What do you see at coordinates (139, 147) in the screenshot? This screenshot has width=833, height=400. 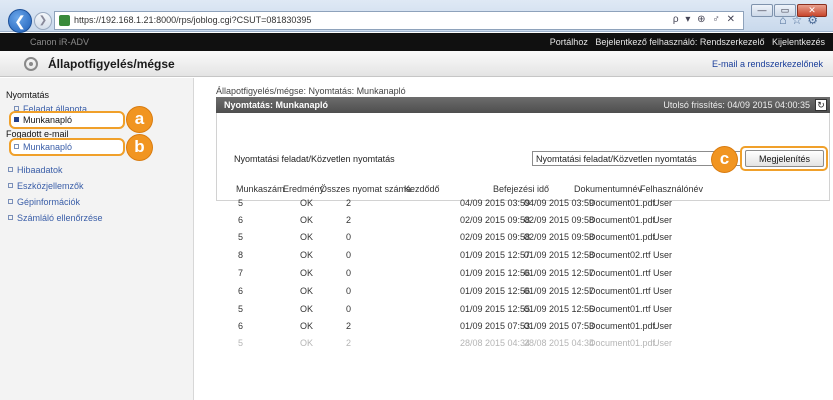 I see `callout-b-badge: b` at bounding box center [139, 147].